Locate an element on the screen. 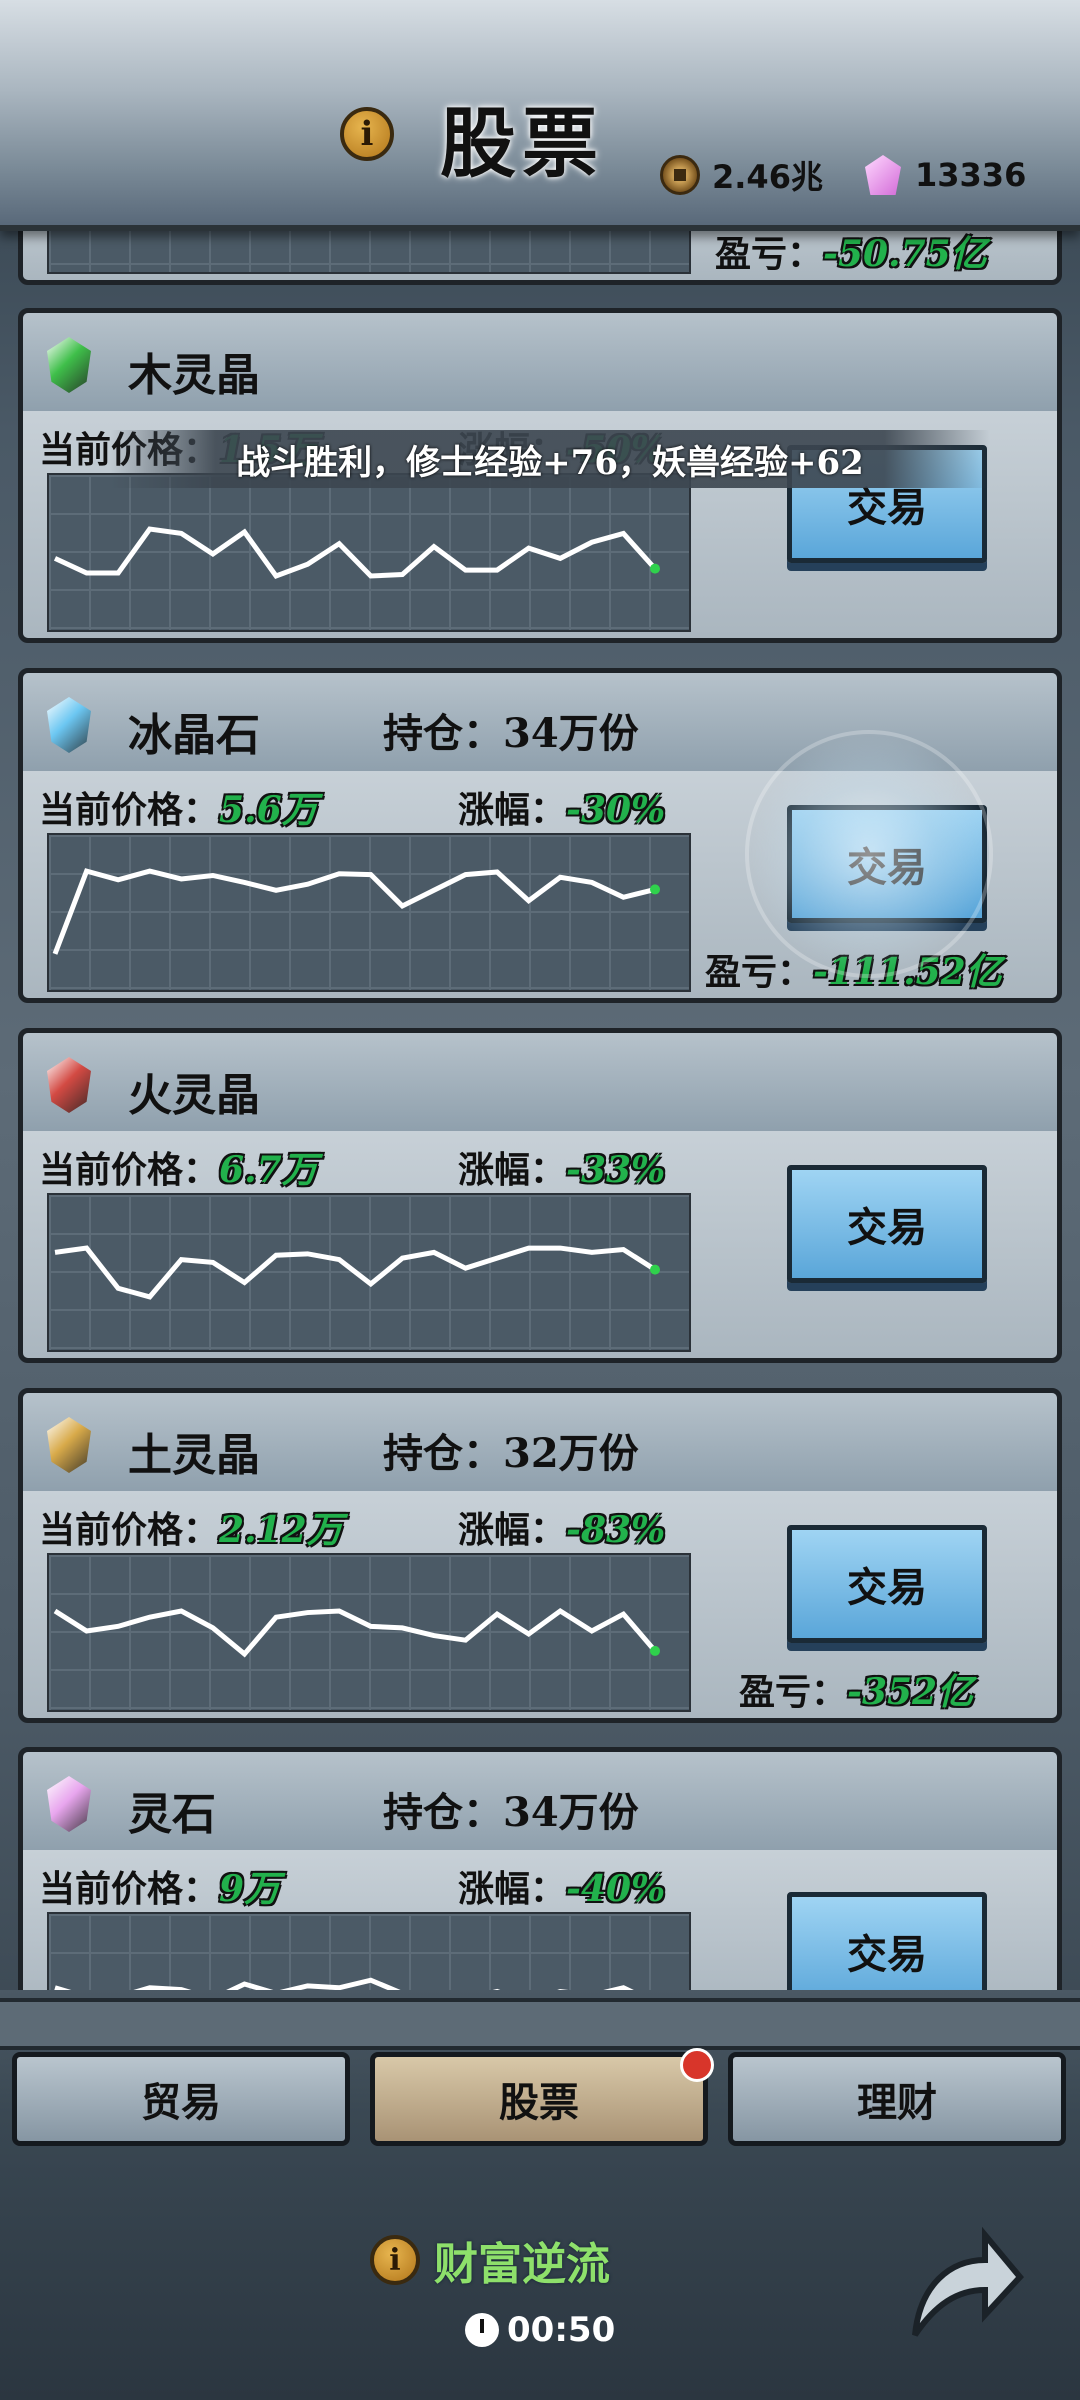 The image size is (1080, 2400). change-label: 涨幅：-33% is located at coordinates (561, 1167).